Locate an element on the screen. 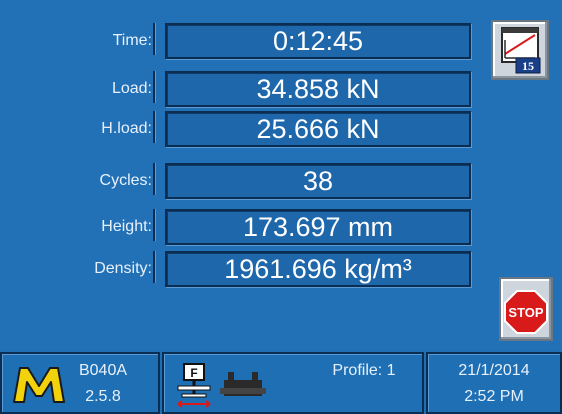 The width and height of the screenshot is (562, 414). mold-icon is located at coordinates (243, 384).